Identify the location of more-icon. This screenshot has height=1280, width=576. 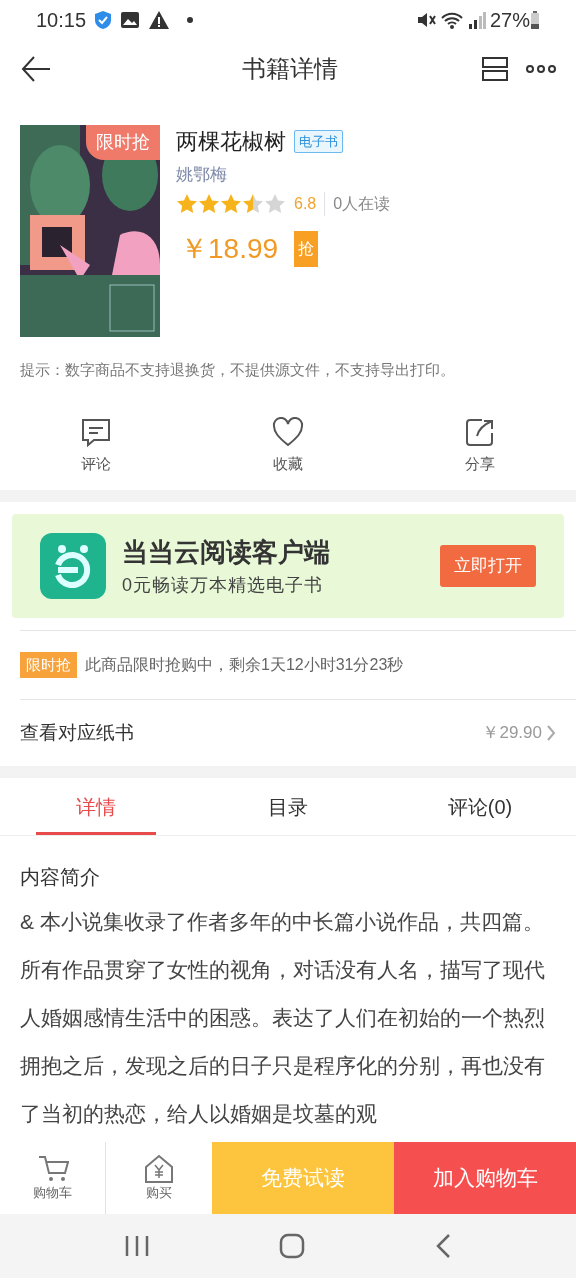
(541, 69).